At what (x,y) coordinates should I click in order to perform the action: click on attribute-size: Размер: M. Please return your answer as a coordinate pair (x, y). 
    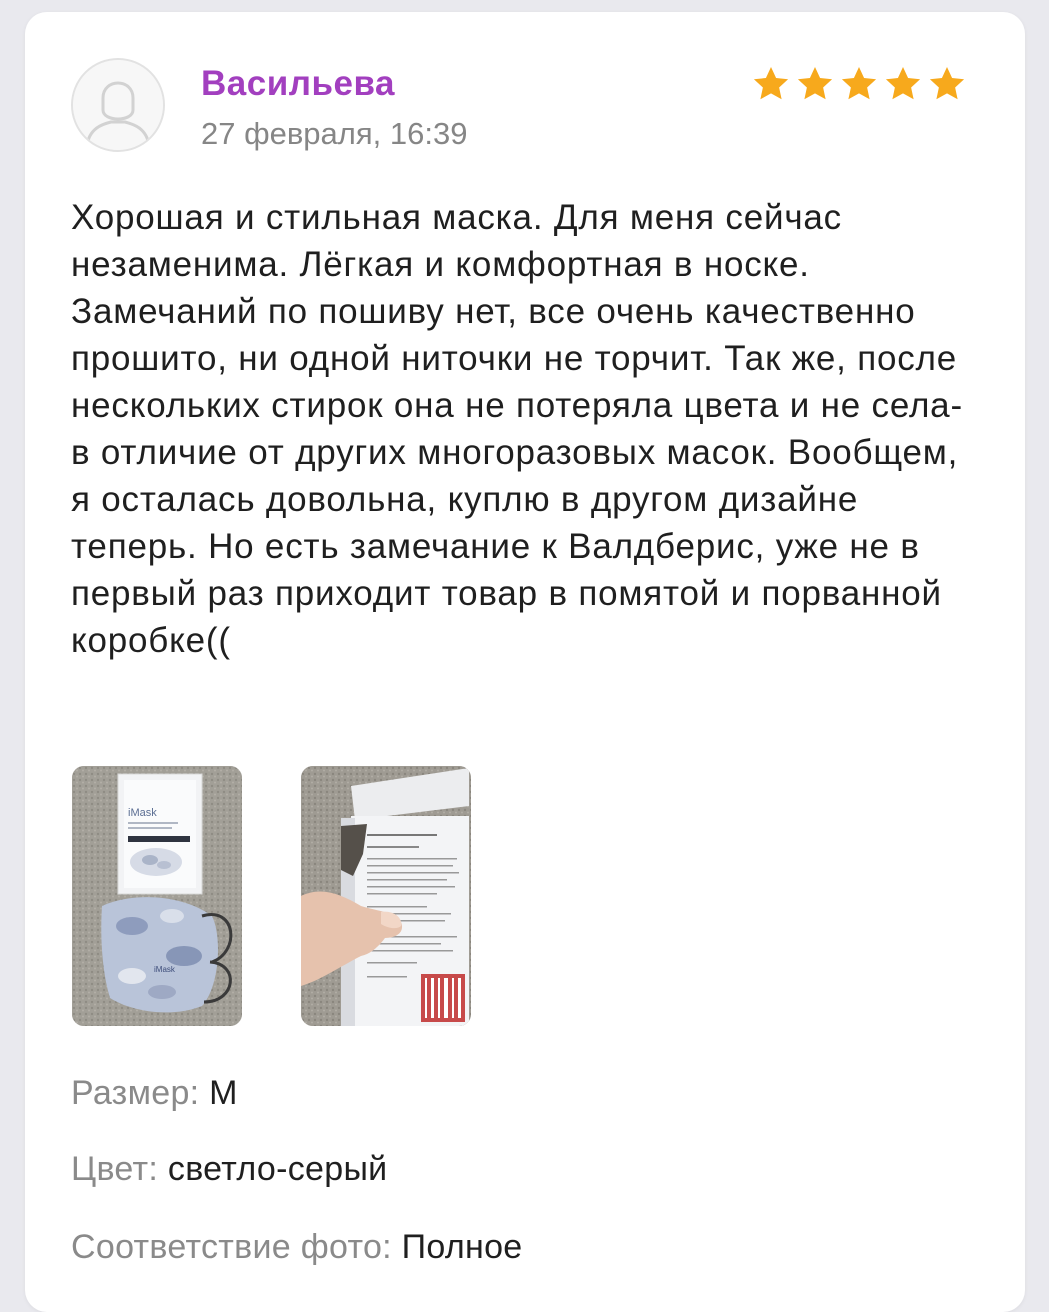
    Looking at the image, I should click on (154, 1093).